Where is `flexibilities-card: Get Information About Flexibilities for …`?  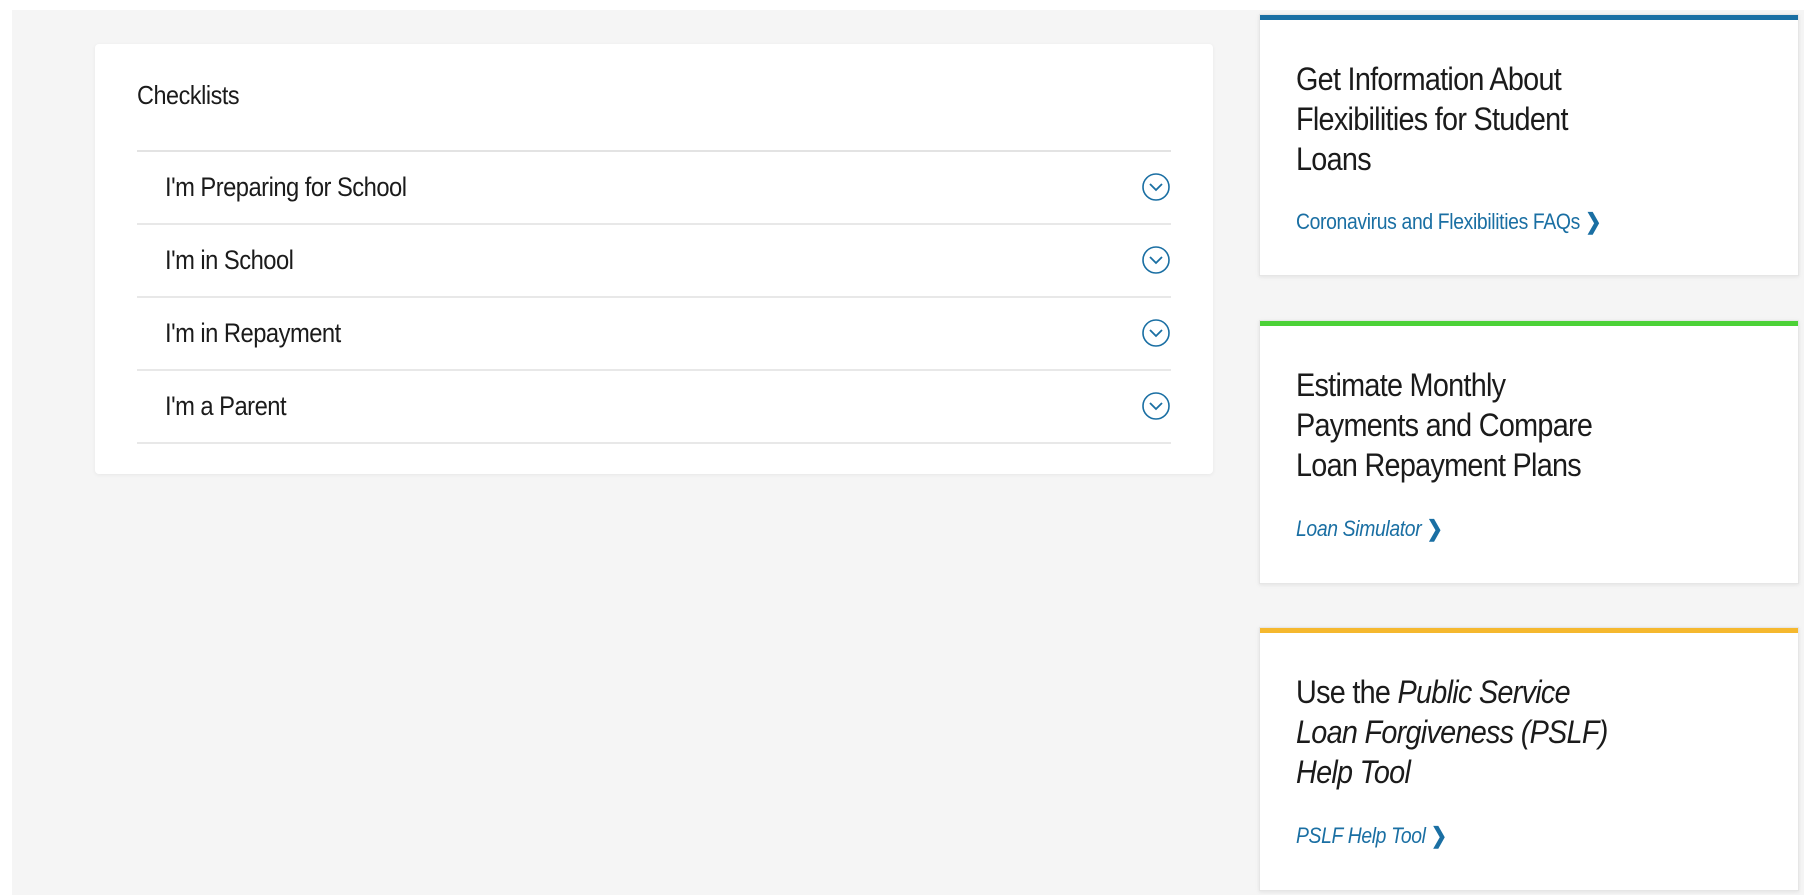 flexibilities-card: Get Information About Flexibilities for … is located at coordinates (1529, 145).